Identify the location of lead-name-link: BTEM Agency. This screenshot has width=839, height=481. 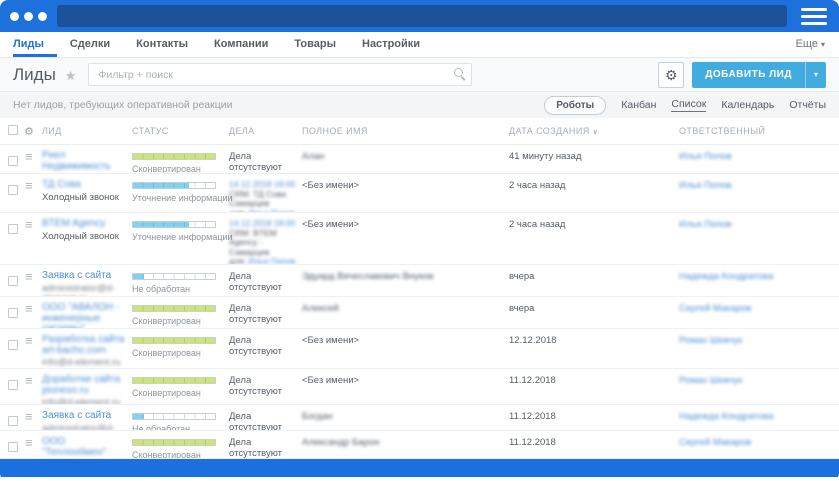
(73, 223).